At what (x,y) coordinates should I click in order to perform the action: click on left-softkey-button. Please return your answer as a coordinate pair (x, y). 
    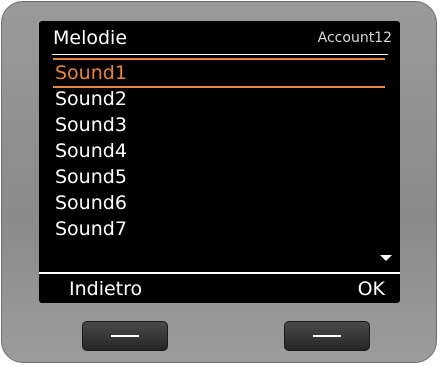
    Looking at the image, I should click on (125, 336).